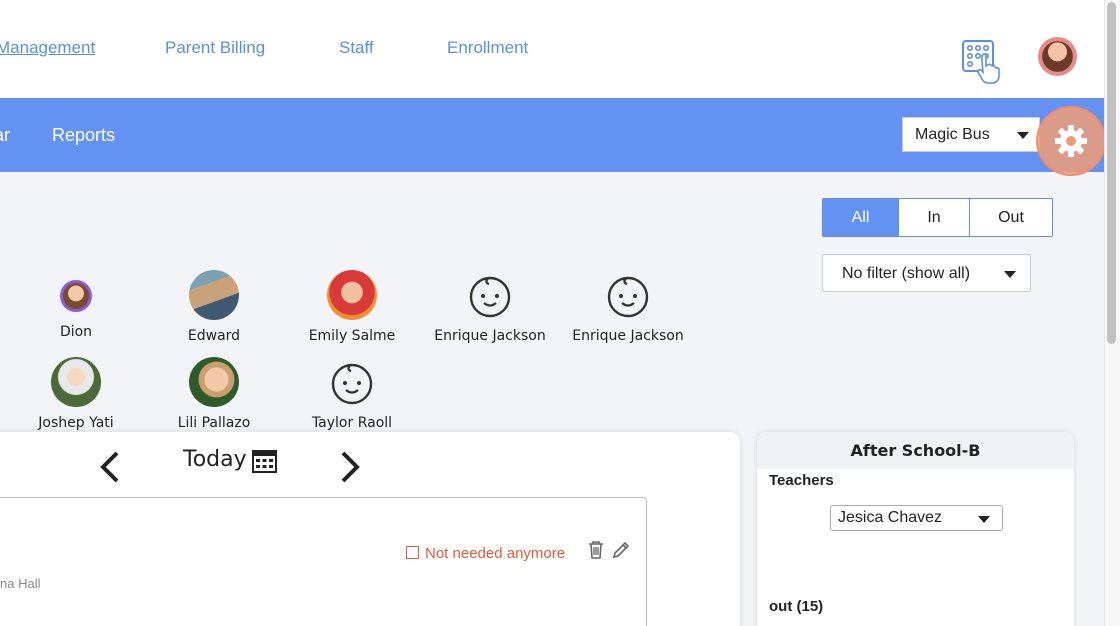 The width and height of the screenshot is (1120, 626). Describe the element at coordinates (553, 137) in the screenshot. I see `sub-navigation: ar Reports Magic Bus` at that location.